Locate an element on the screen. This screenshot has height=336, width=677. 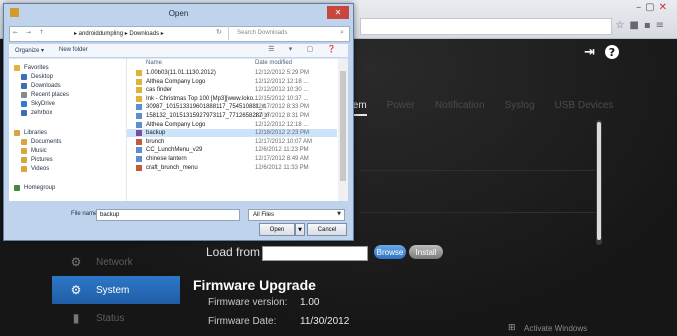
star-icon is located at coordinates (17, 67).